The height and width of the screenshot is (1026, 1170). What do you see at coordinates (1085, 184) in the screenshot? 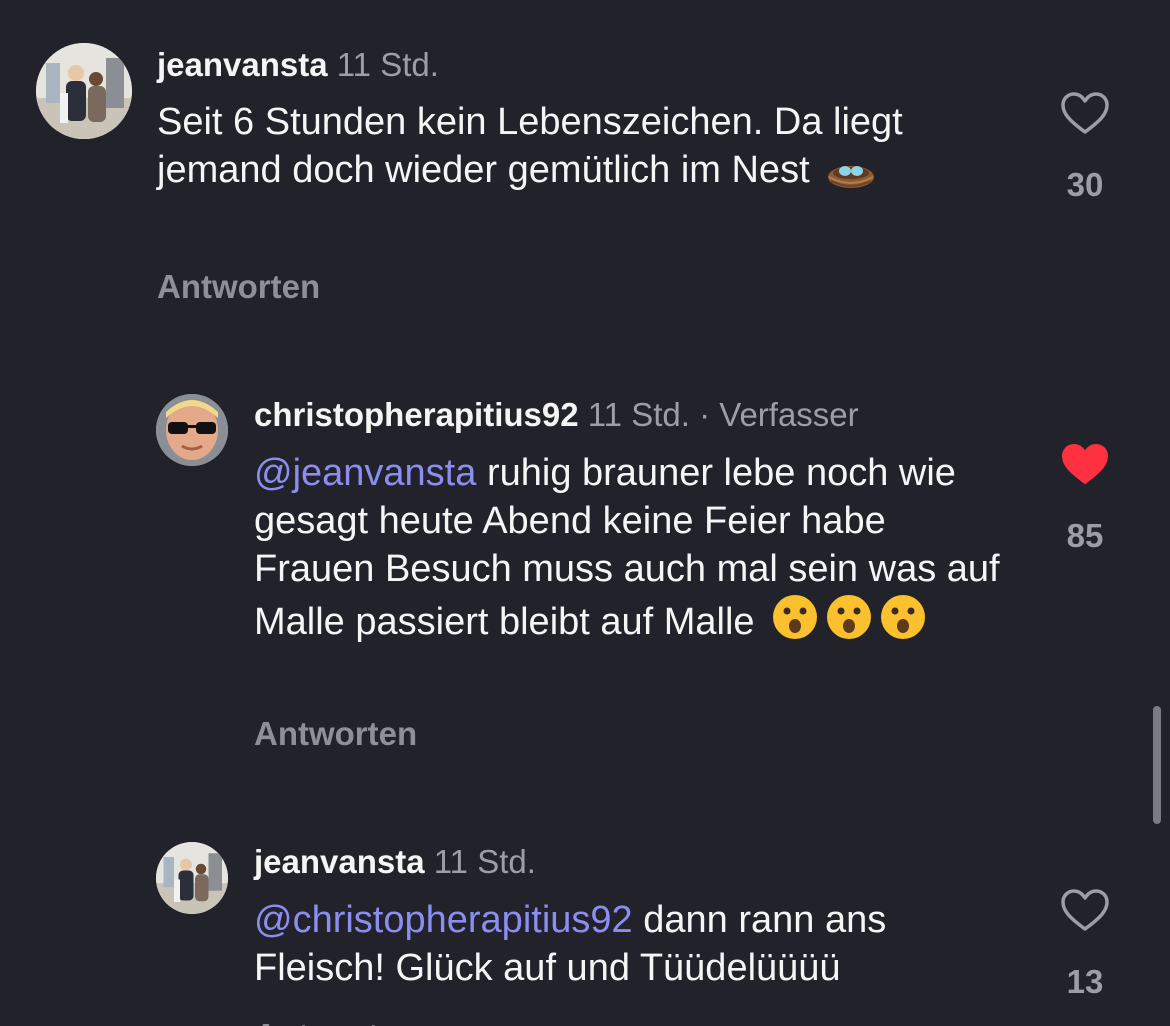
I see `like-count: 30` at bounding box center [1085, 184].